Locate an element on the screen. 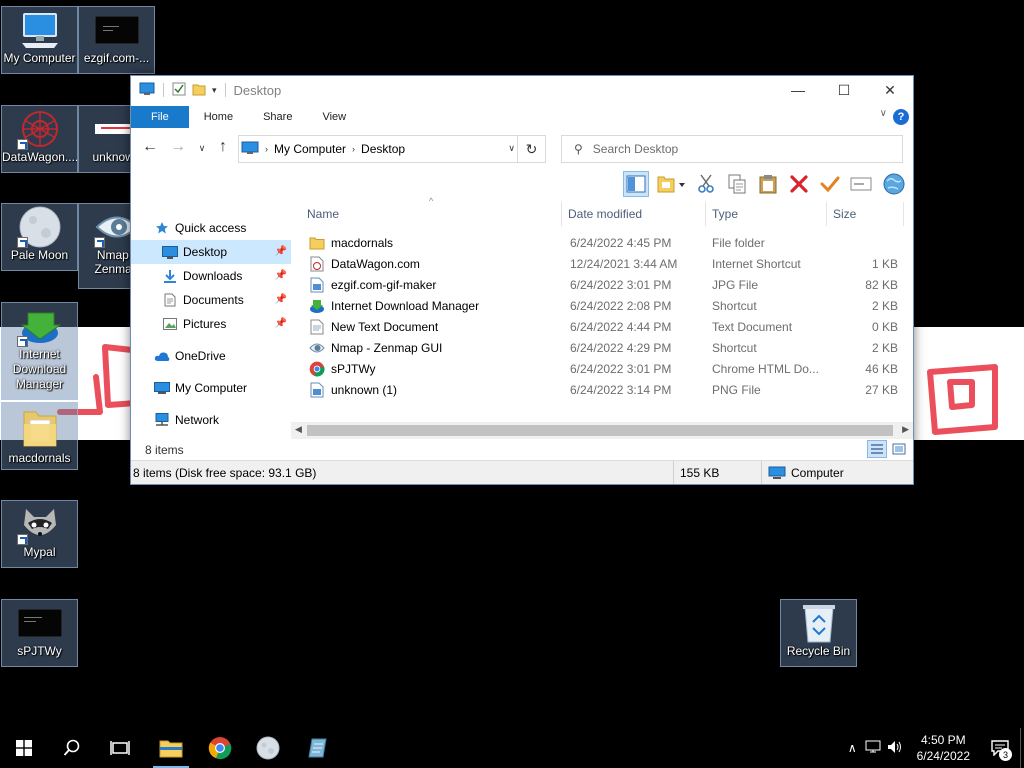 This screenshot has width=1024, height=768. nav-my-computer: My Computer is located at coordinates (211, 388).